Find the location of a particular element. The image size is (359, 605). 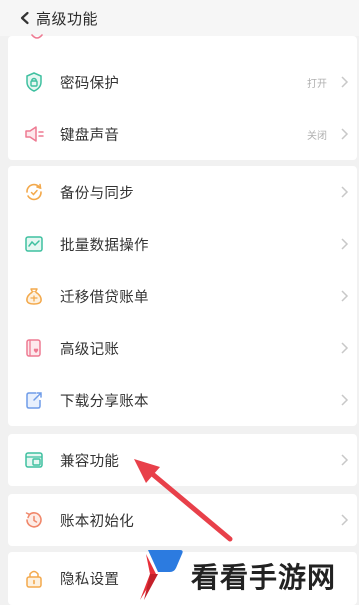

password-protection-value: 打开 is located at coordinates (317, 84).